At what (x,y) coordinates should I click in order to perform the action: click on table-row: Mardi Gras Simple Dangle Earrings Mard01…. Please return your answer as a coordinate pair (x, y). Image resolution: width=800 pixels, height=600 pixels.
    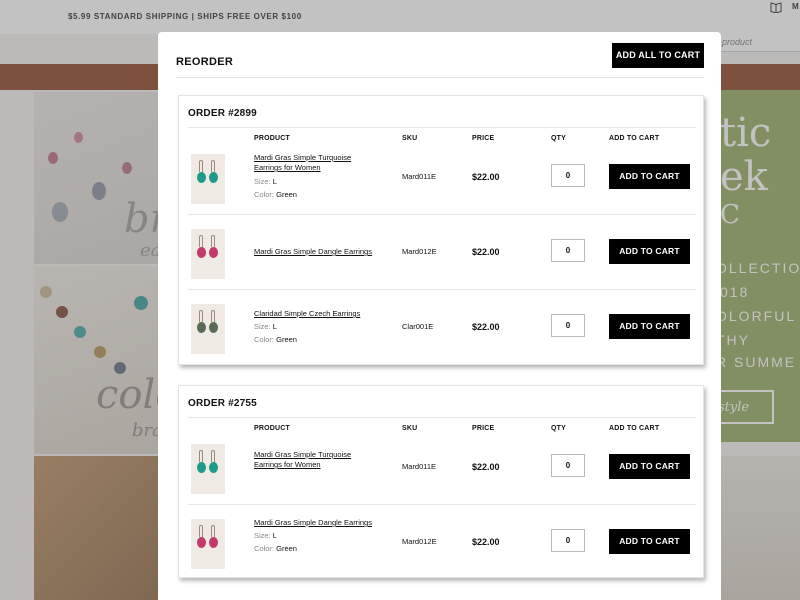
    Looking at the image, I should click on (441, 252).